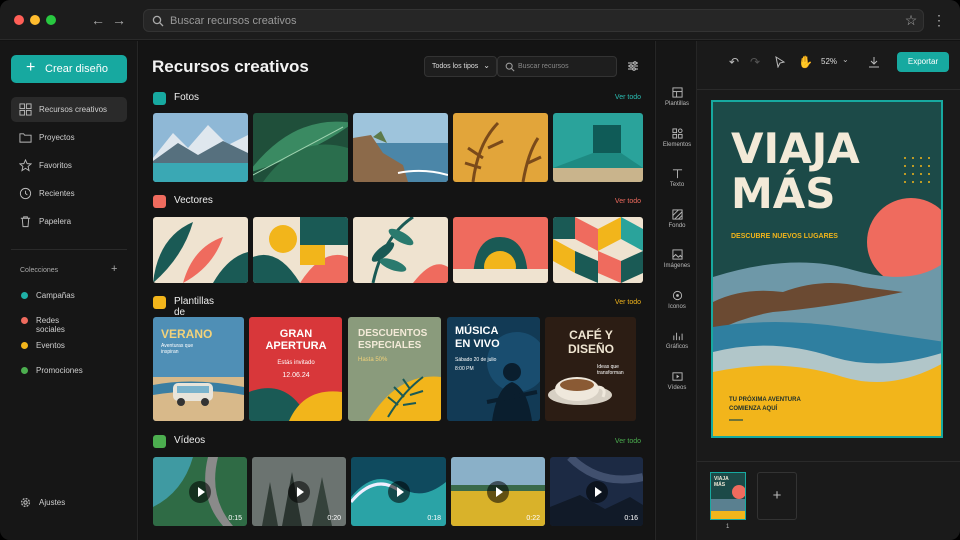 This screenshot has width=960, height=540. Describe the element at coordinates (677, 387) in the screenshot. I see `rail-item-label: Vídeos` at that location.